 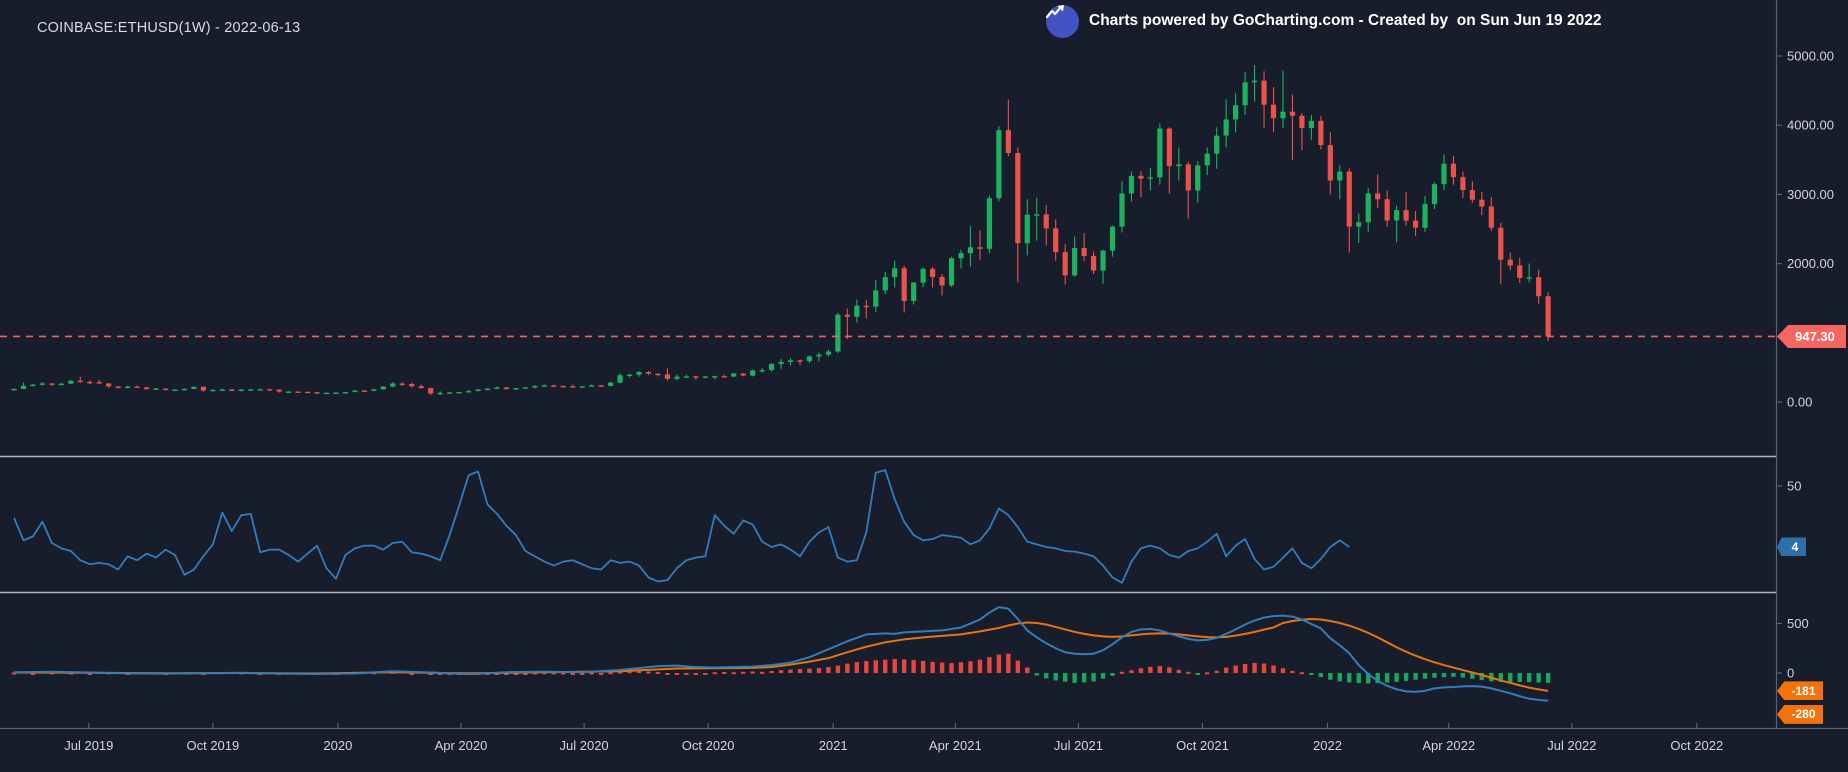 What do you see at coordinates (1798, 623) in the screenshot?
I see `svg-text: 500` at bounding box center [1798, 623].